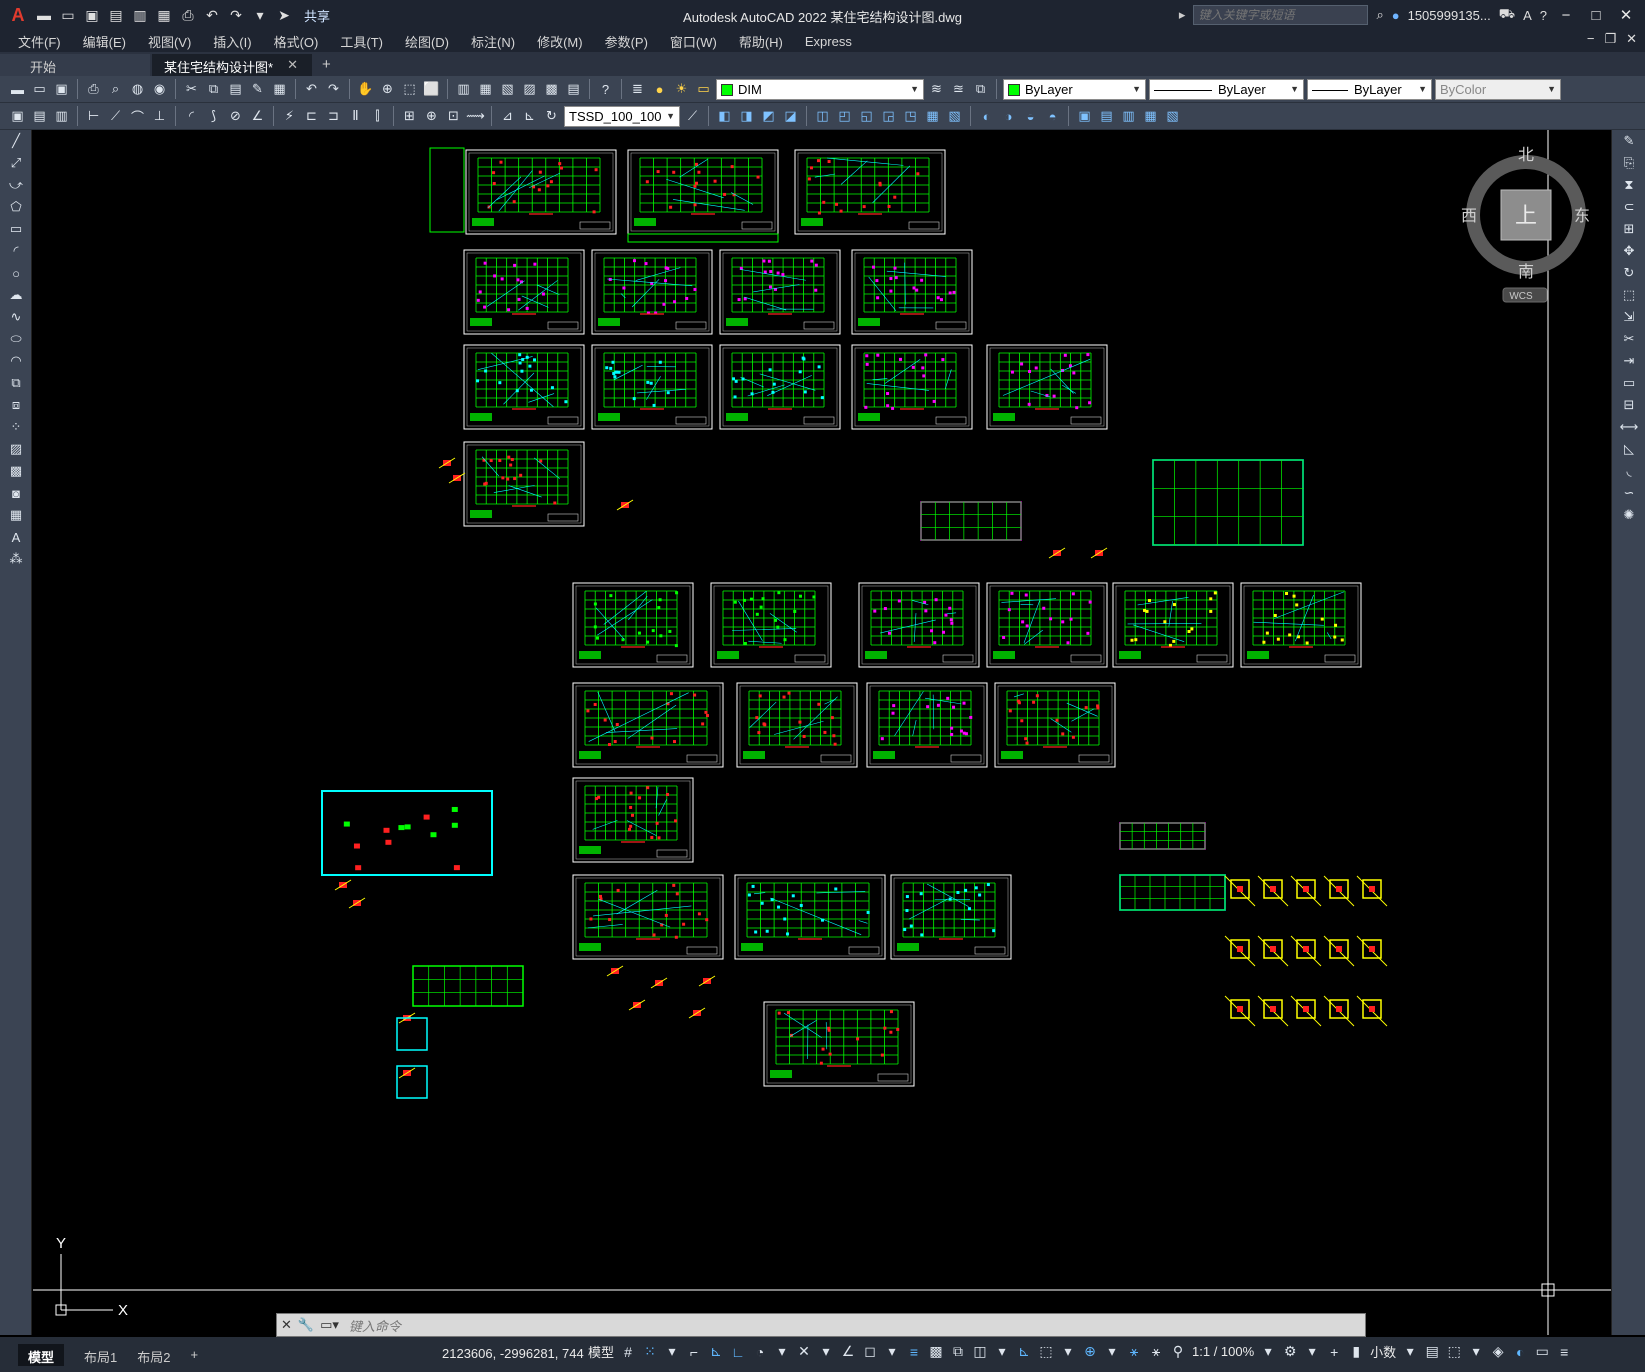 This screenshot has width=1645, height=1372. I want to click on menu-window: 窗口(W), so click(699, 41).